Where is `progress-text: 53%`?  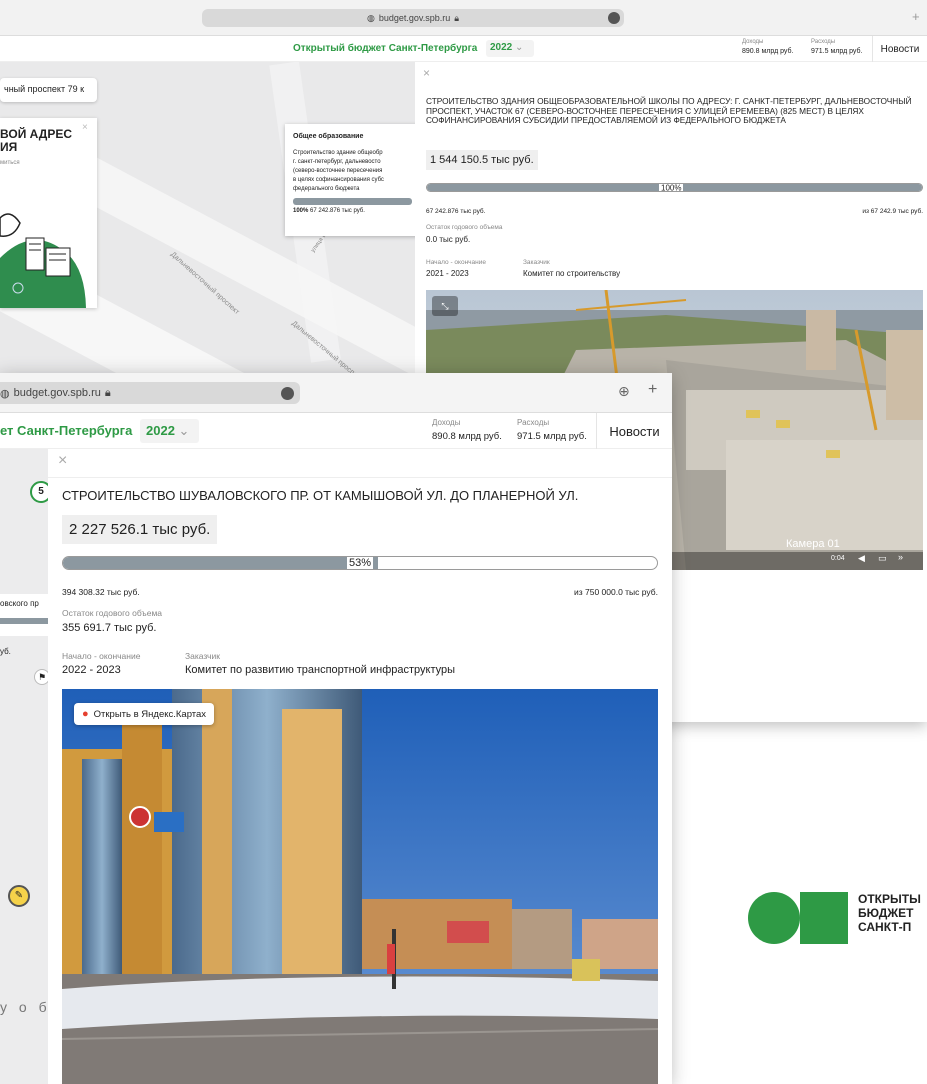 progress-text: 53% is located at coordinates (360, 563).